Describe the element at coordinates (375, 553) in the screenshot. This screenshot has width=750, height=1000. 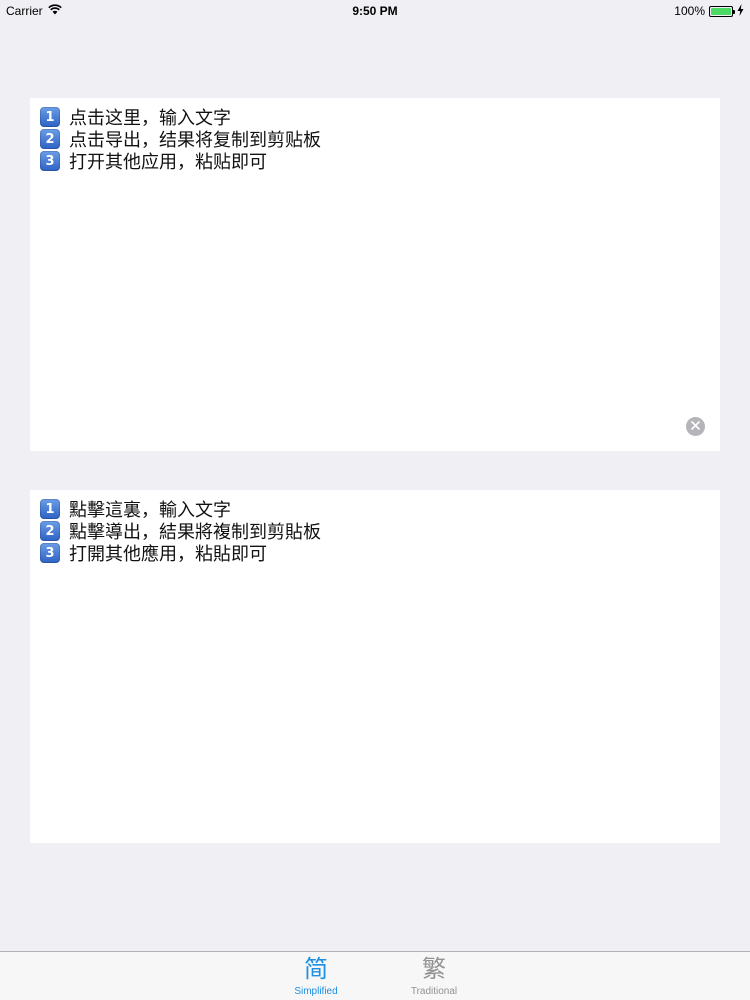
I see `traditional-line-3: 3 打開其他應用，粘貼即可` at that location.